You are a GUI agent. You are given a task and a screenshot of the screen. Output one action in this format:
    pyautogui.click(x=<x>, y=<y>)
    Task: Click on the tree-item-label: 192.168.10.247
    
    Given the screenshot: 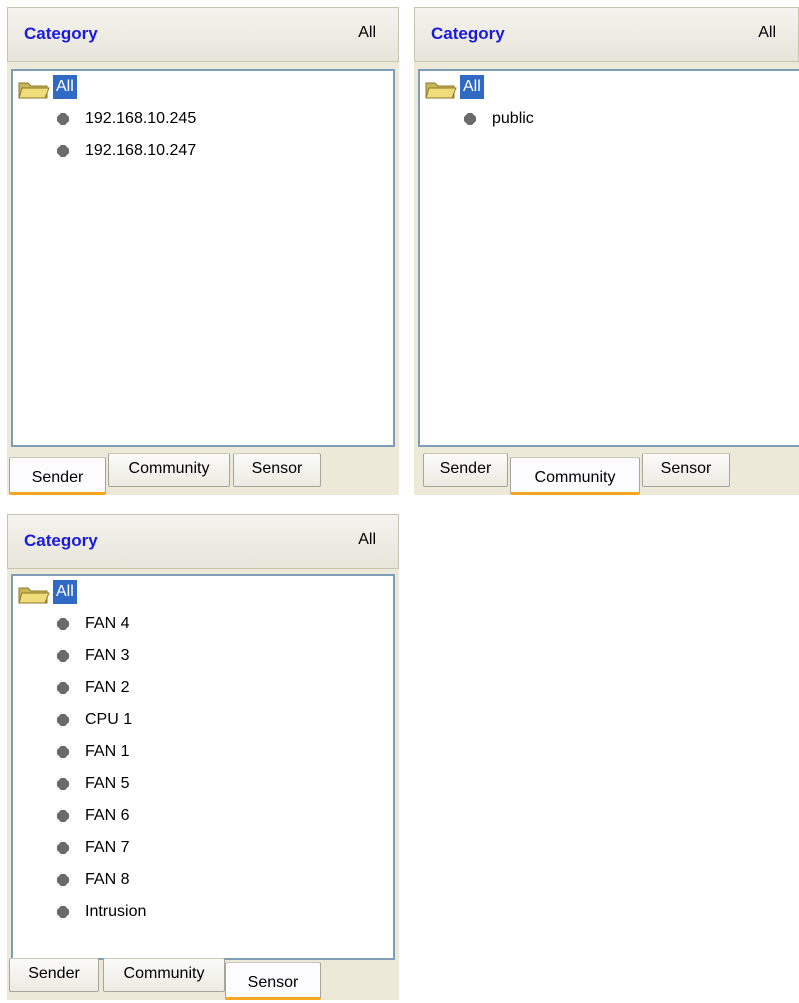 What is the action you would take?
    pyautogui.click(x=141, y=150)
    